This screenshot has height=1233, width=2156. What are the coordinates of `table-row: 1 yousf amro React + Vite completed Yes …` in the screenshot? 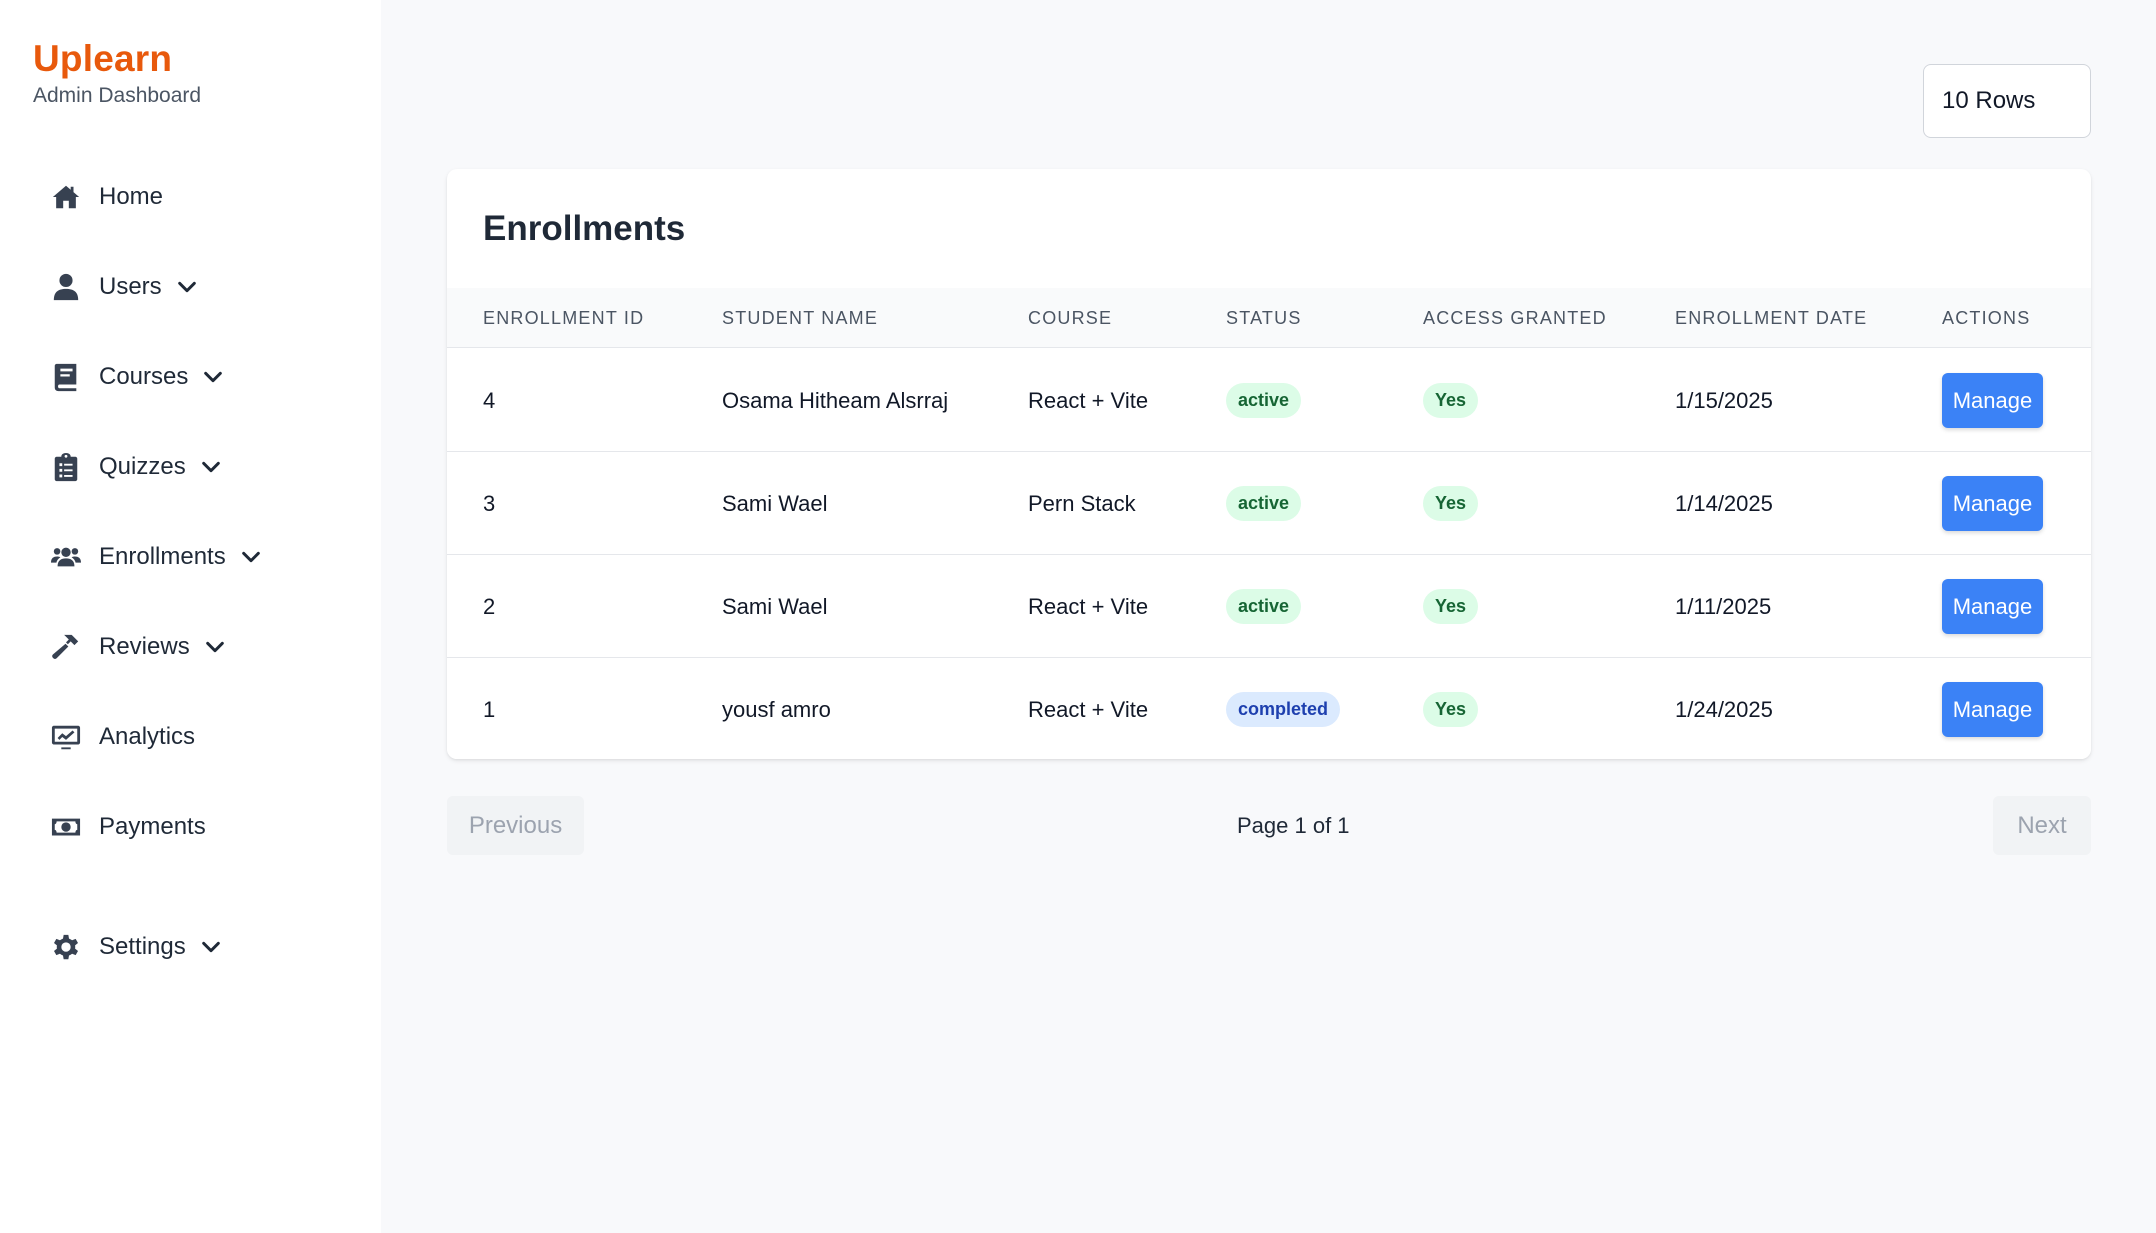 It's located at (1269, 708).